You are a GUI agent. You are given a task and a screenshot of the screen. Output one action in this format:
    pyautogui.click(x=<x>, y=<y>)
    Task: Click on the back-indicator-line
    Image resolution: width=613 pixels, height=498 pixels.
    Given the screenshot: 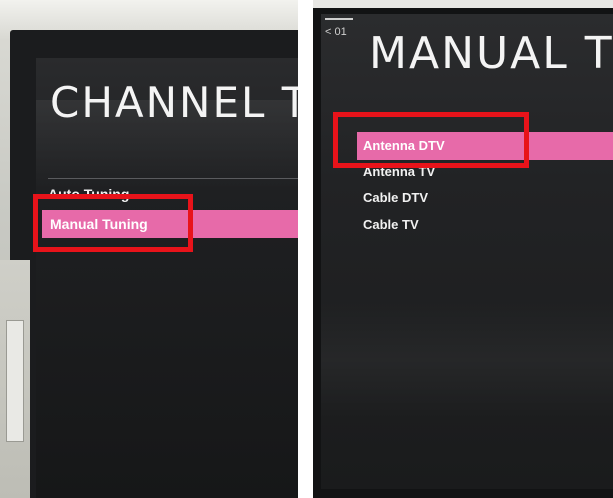 What is the action you would take?
    pyautogui.click(x=339, y=19)
    